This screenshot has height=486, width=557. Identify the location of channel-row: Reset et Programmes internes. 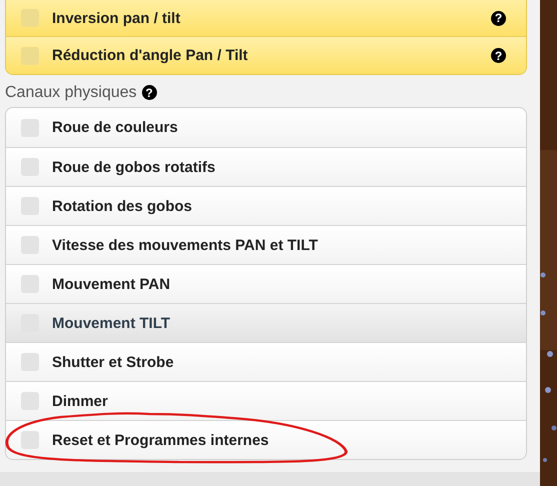
(266, 439).